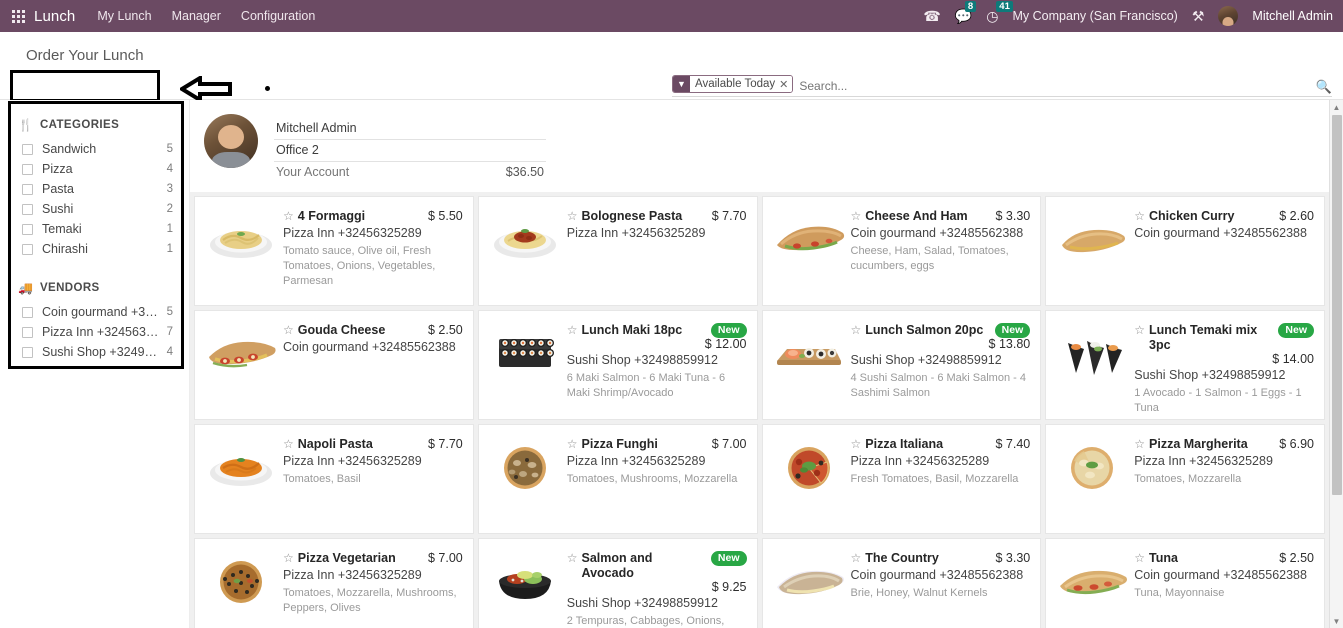  What do you see at coordinates (1336, 305) in the screenshot?
I see `scrollbar-thumb` at bounding box center [1336, 305].